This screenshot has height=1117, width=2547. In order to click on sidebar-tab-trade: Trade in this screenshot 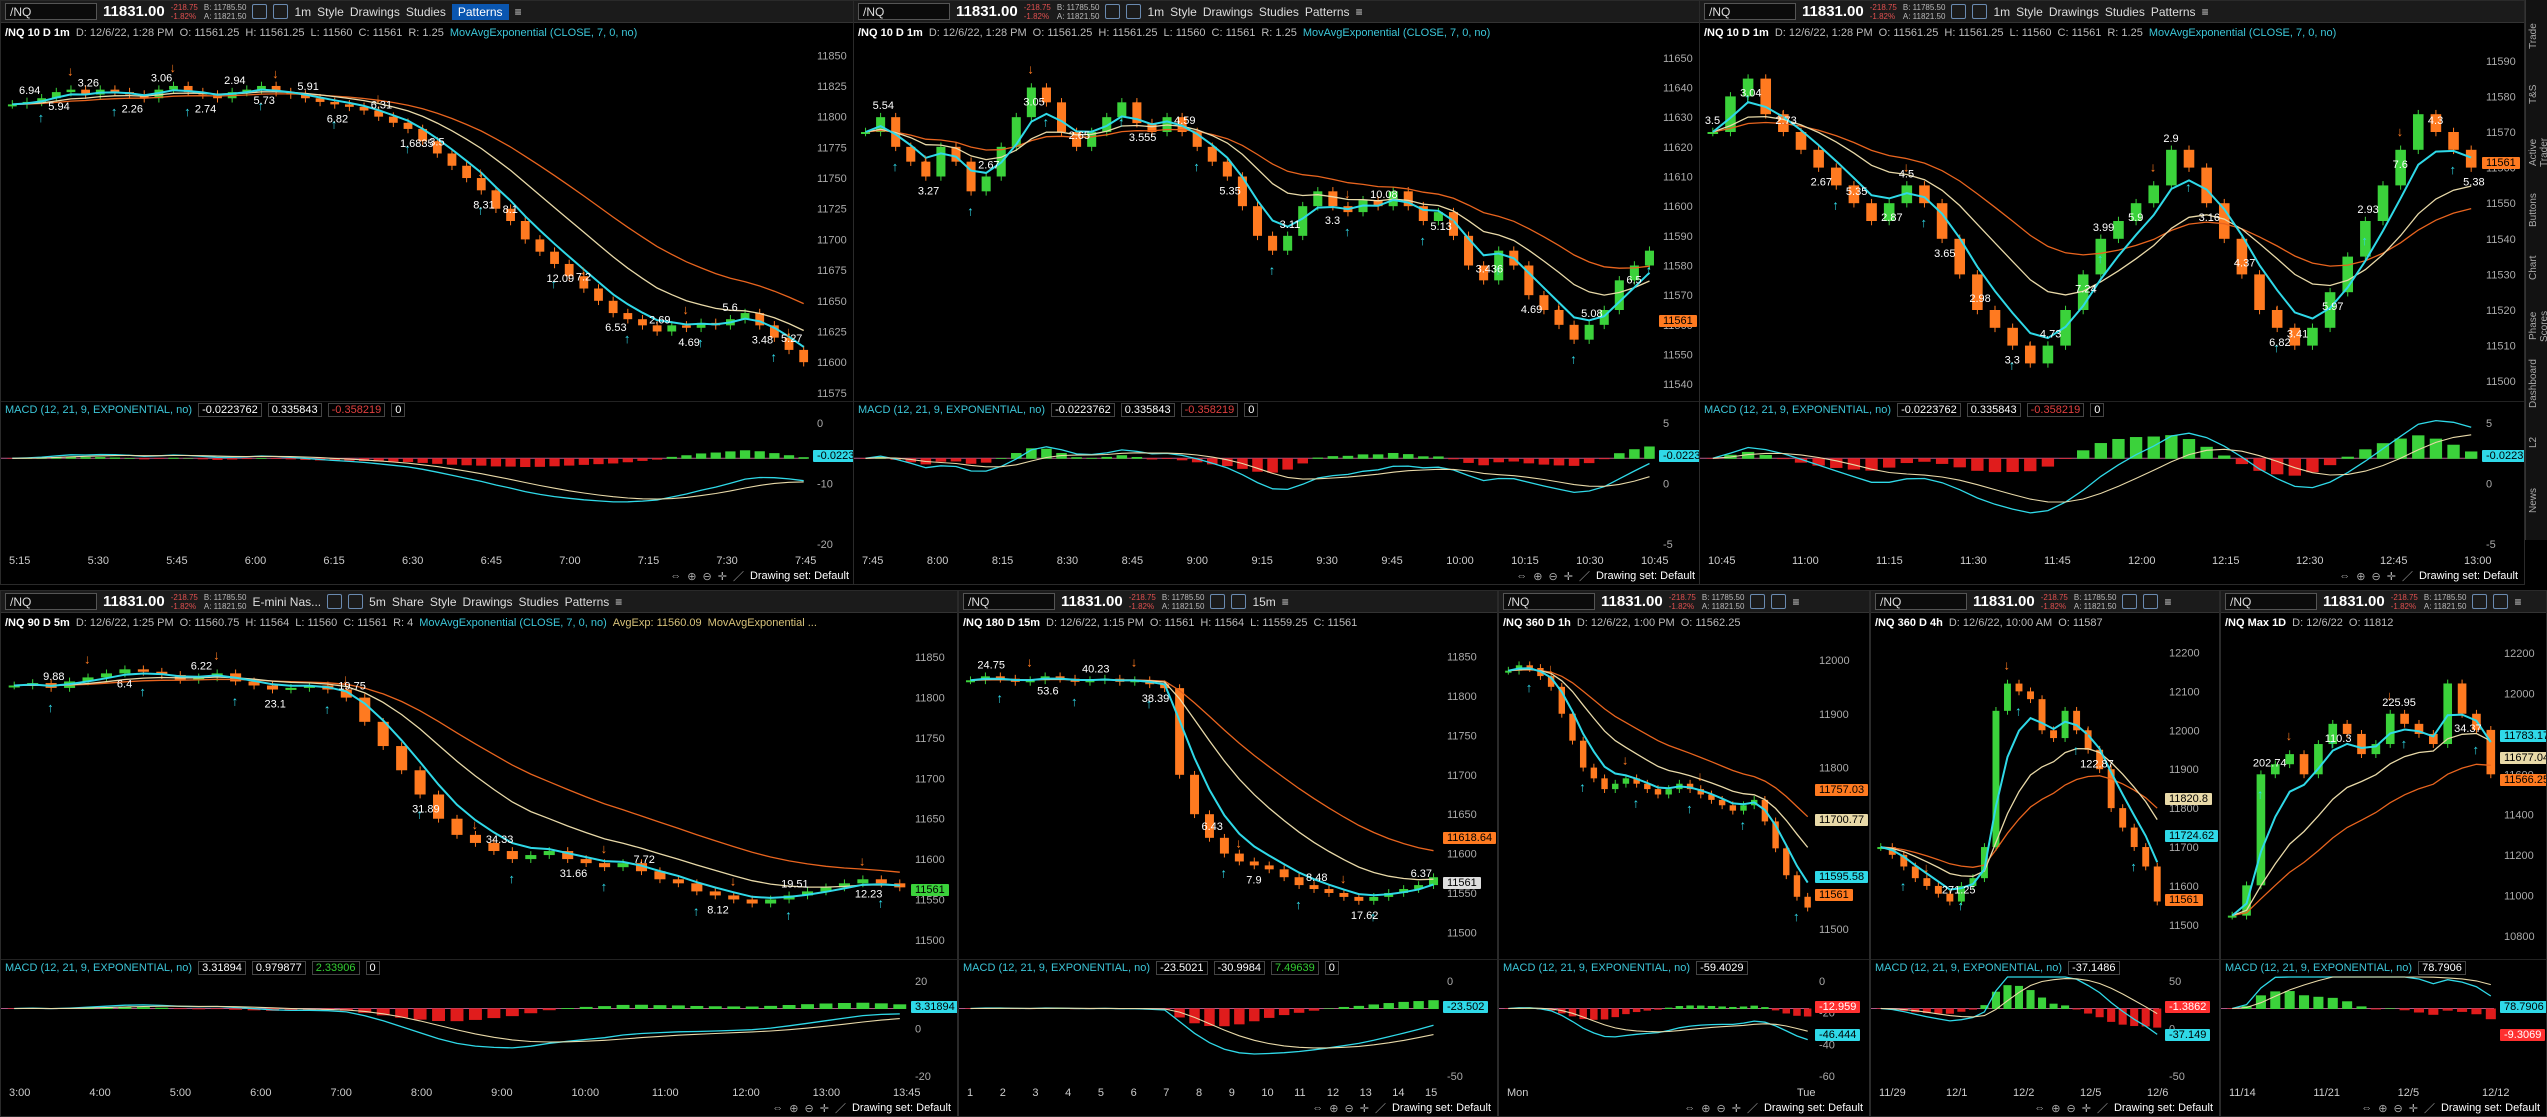, I will do `click(2537, 36)`.